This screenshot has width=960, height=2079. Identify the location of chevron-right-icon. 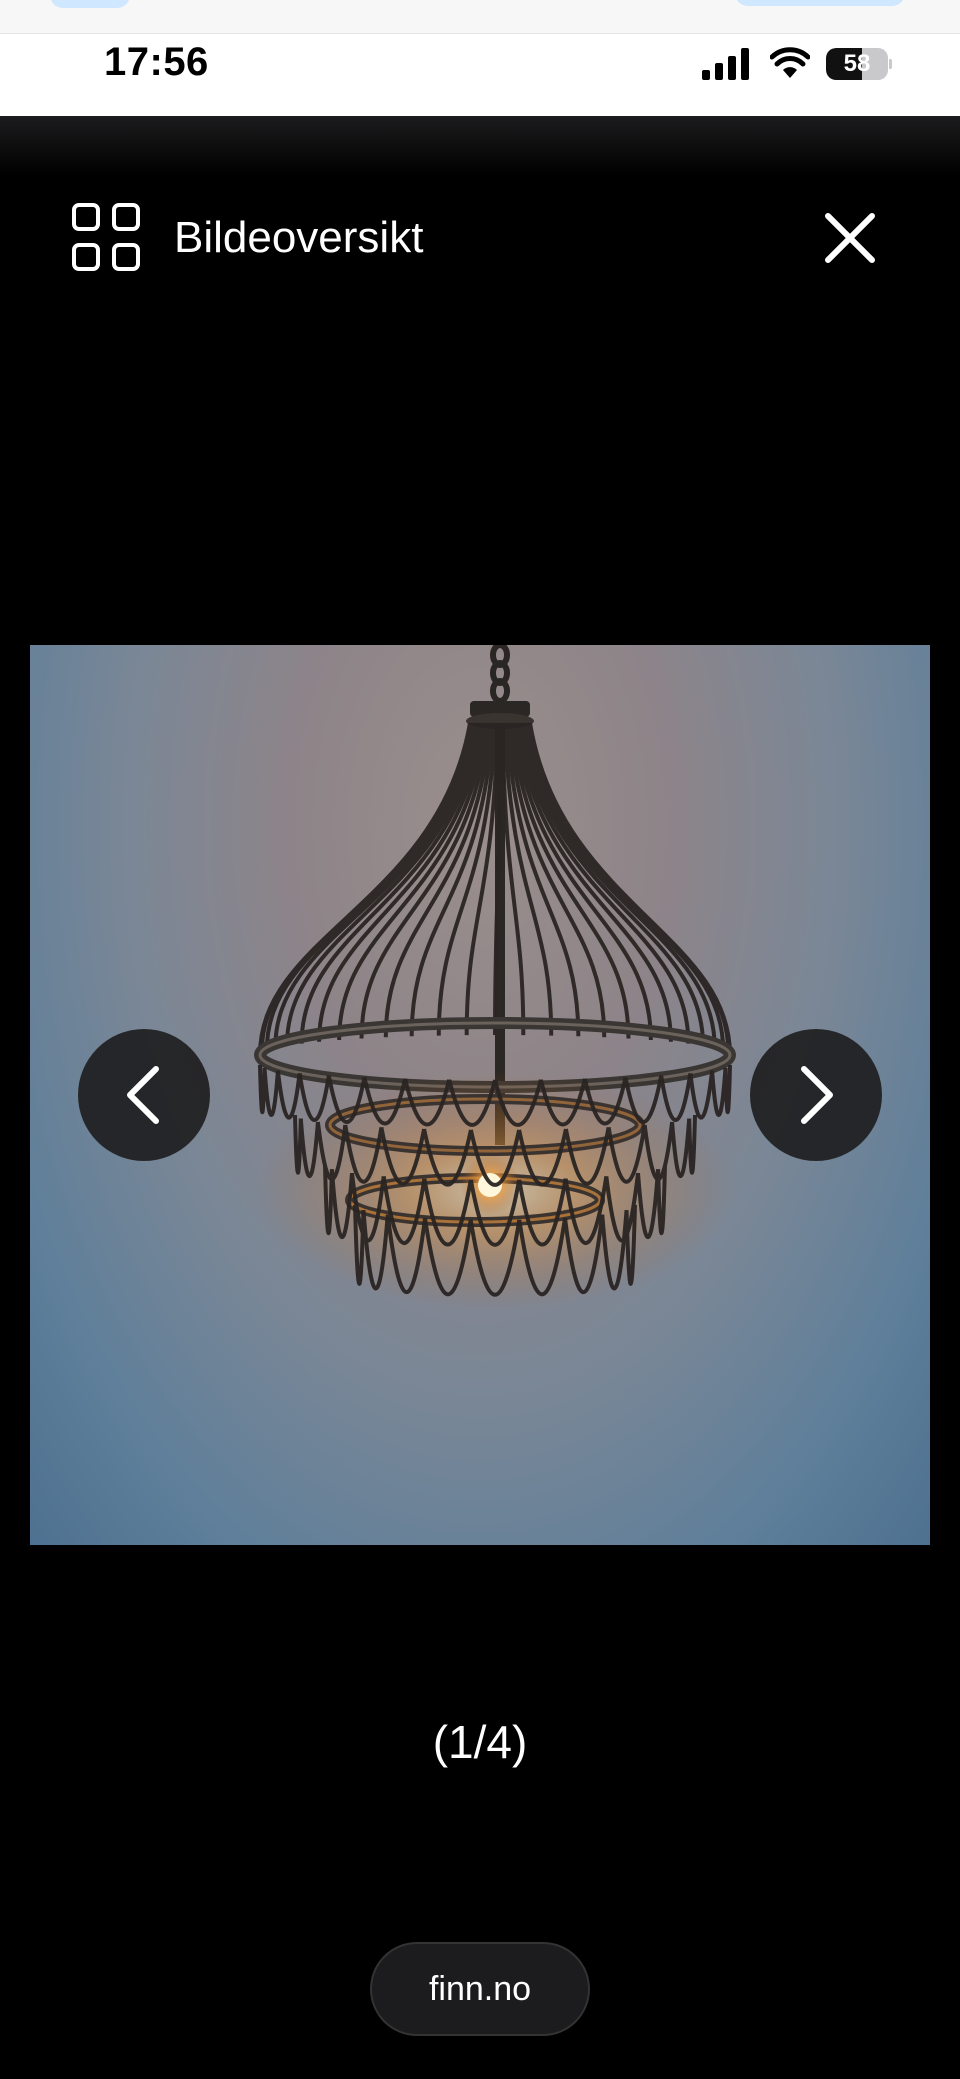
(817, 1095).